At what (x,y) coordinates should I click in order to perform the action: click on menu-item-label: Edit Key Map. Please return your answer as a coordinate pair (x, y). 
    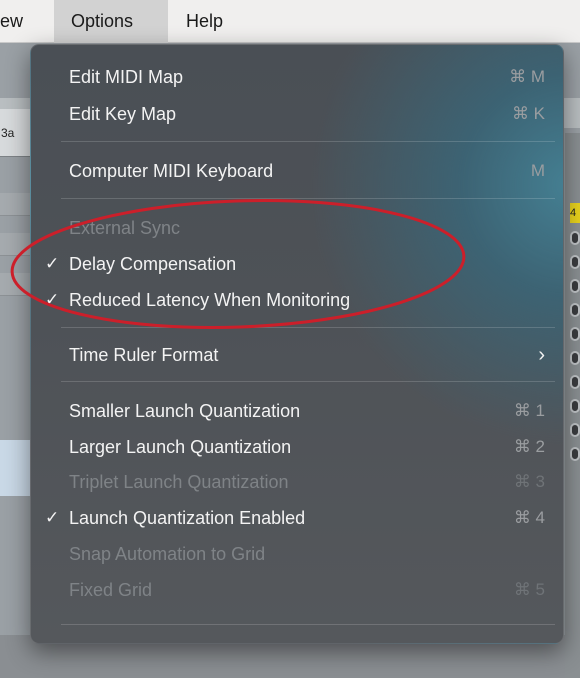
    Looking at the image, I should click on (123, 114).